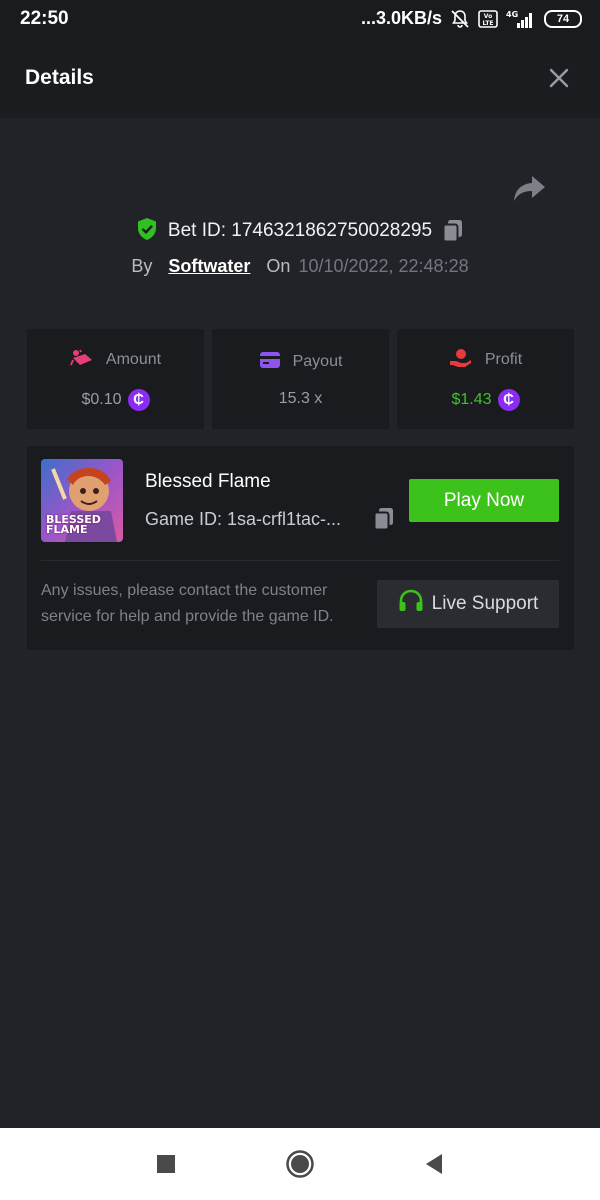 This screenshot has height=1200, width=600. What do you see at coordinates (300, 18) in the screenshot?
I see `status-bar: 22:50 ...3.0KB/s Vo LTE 4G 74` at bounding box center [300, 18].